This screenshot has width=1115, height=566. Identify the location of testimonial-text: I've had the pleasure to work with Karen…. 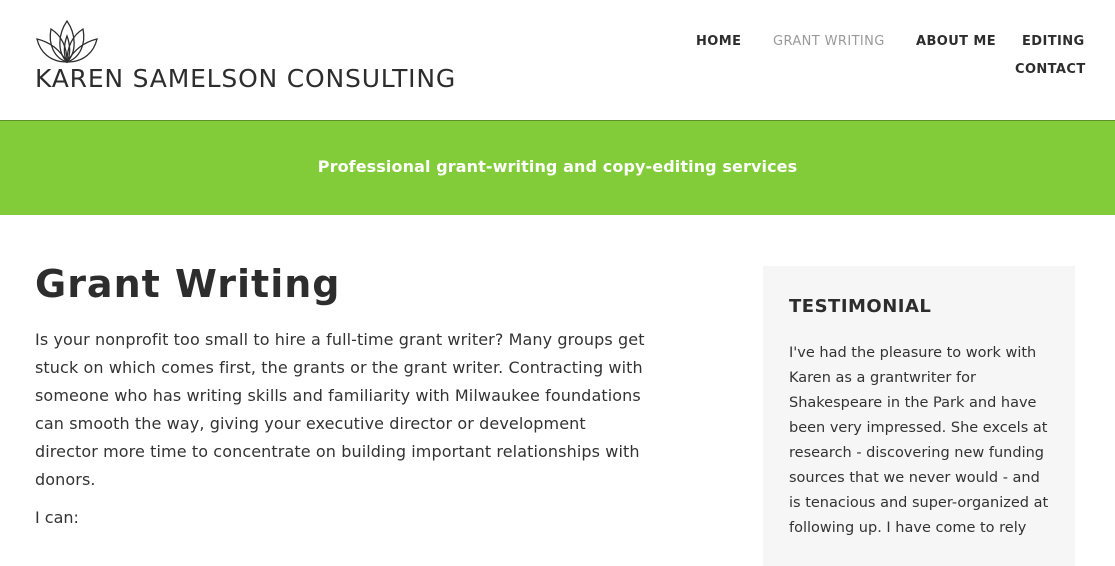
(919, 440).